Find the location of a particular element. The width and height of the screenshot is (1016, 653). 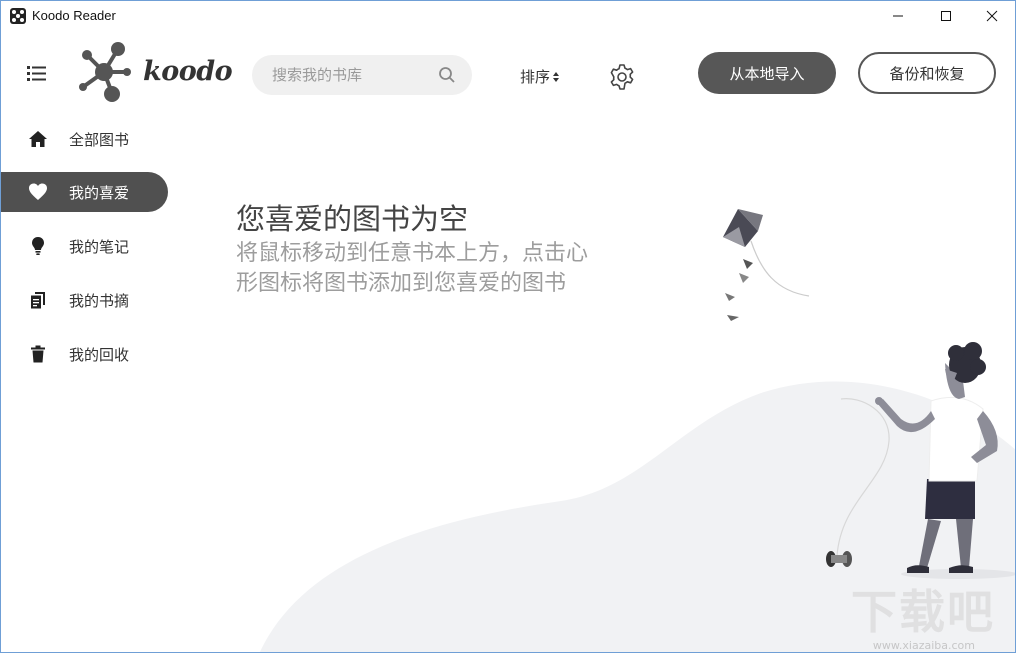

minimize-button is located at coordinates (898, 16).